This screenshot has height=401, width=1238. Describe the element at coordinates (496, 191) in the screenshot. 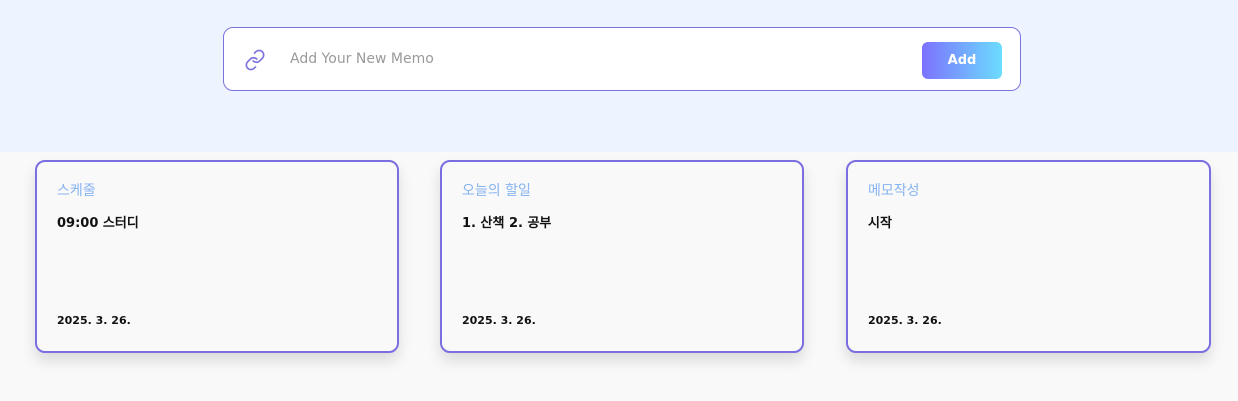

I see `memo-card-title: 오늘의 할일` at that location.